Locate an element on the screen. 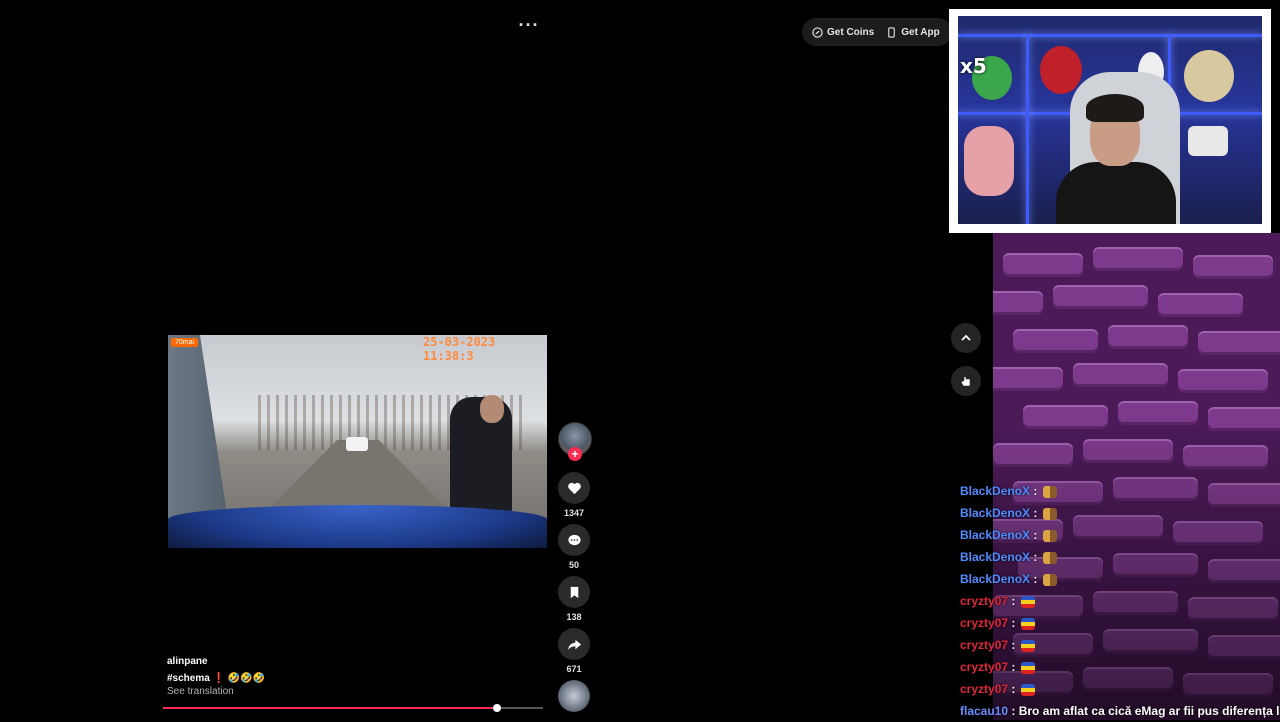 This screenshot has width=1280, height=722. video-progress-bar is located at coordinates (353, 708).